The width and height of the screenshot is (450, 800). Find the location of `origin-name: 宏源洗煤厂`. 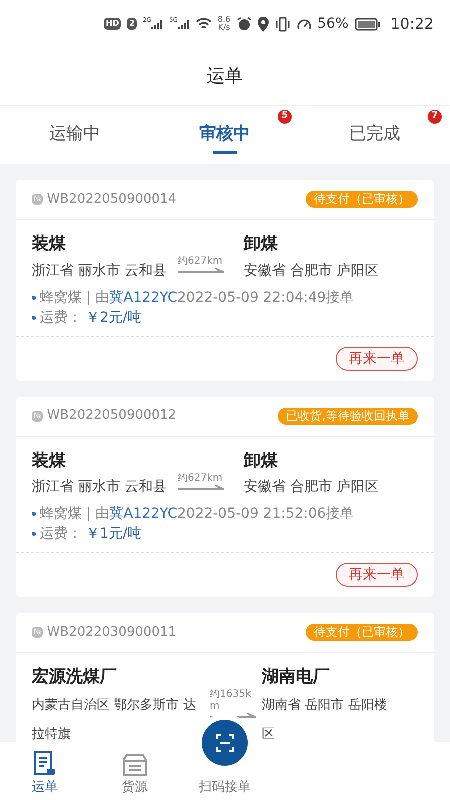

origin-name: 宏源洗煤厂 is located at coordinates (75, 677).